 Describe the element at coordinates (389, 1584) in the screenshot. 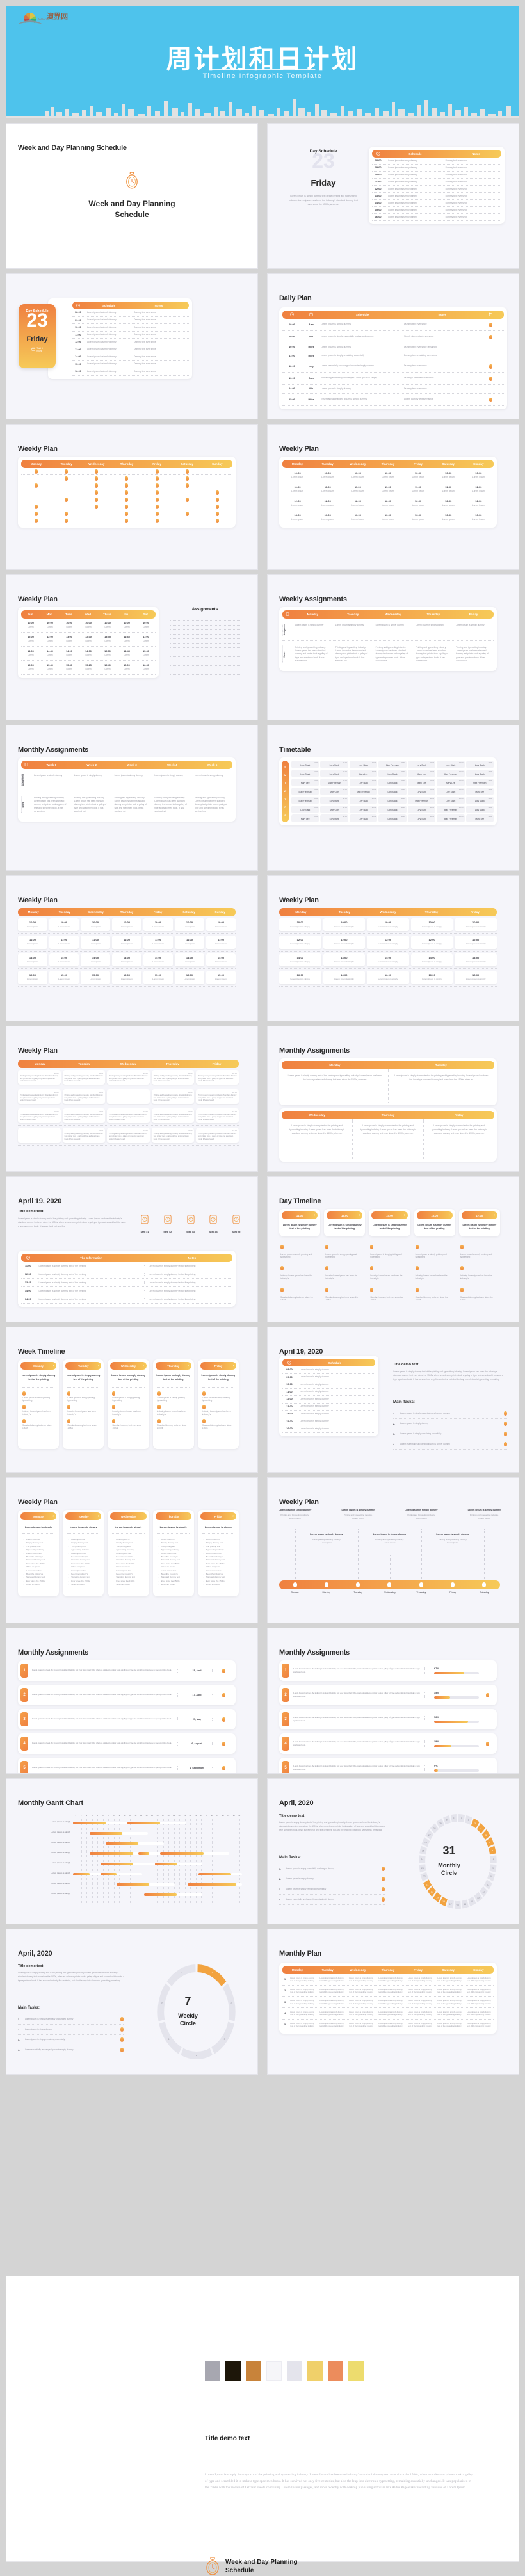

I see `axis-bar` at that location.